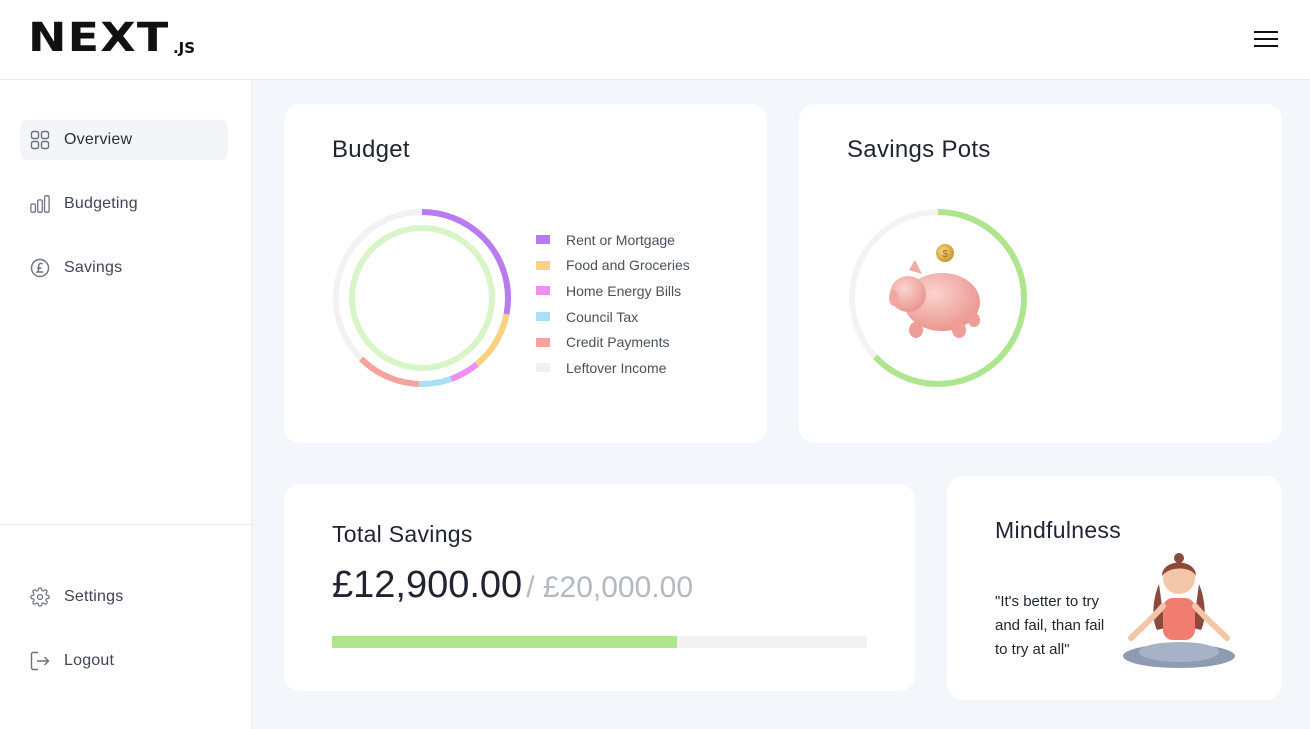 This screenshot has height=729, width=1310. I want to click on sidebar-item-logout: Logout, so click(124, 661).